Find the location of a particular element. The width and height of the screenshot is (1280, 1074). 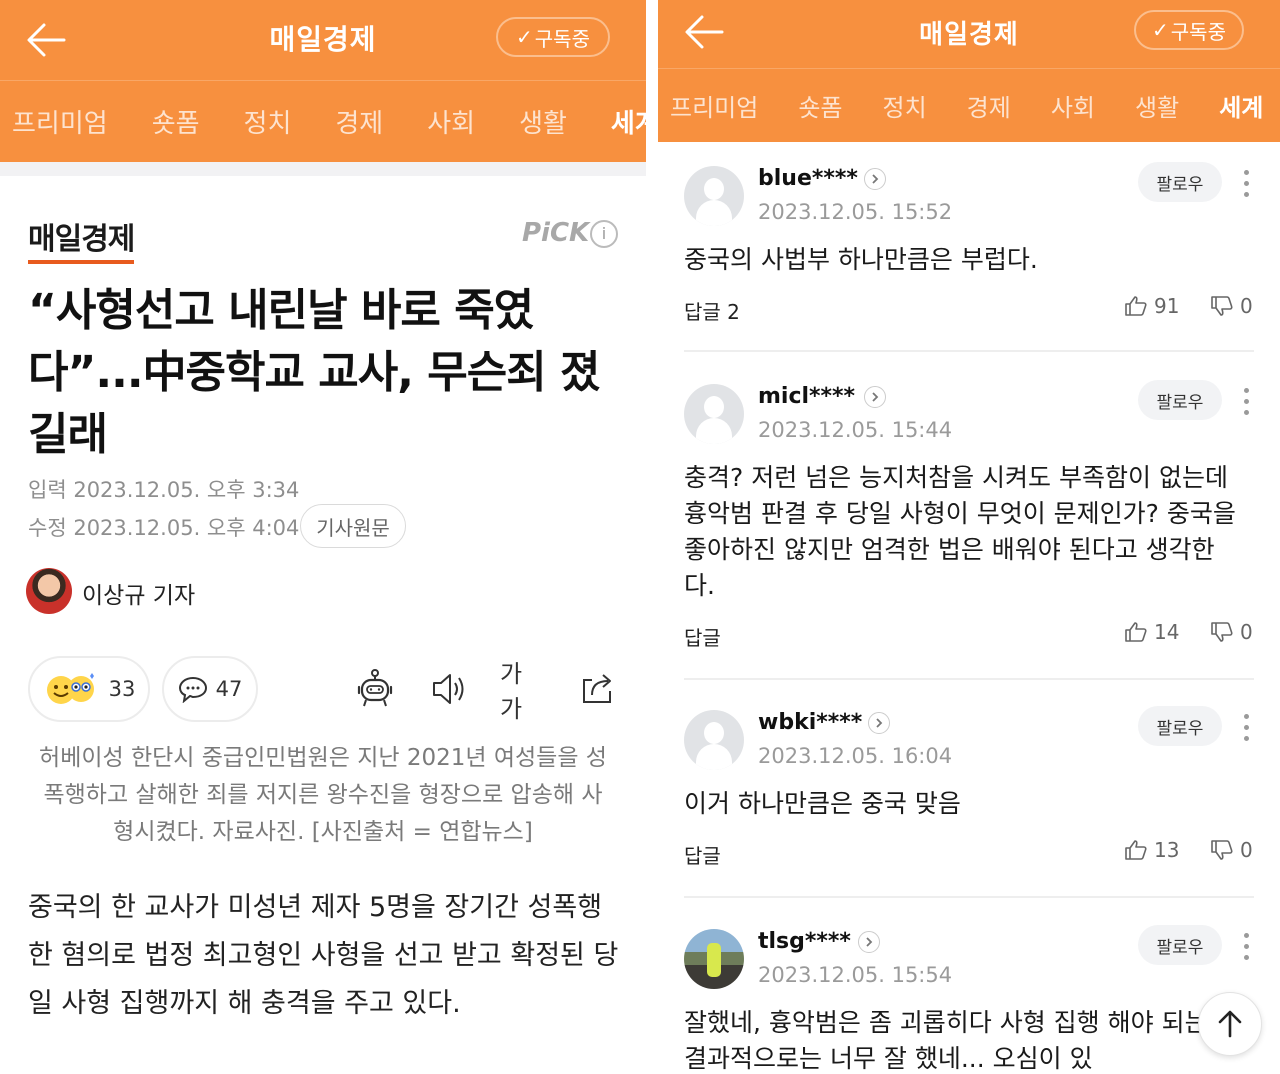

like-button: 14 is located at coordinates (1151, 632).